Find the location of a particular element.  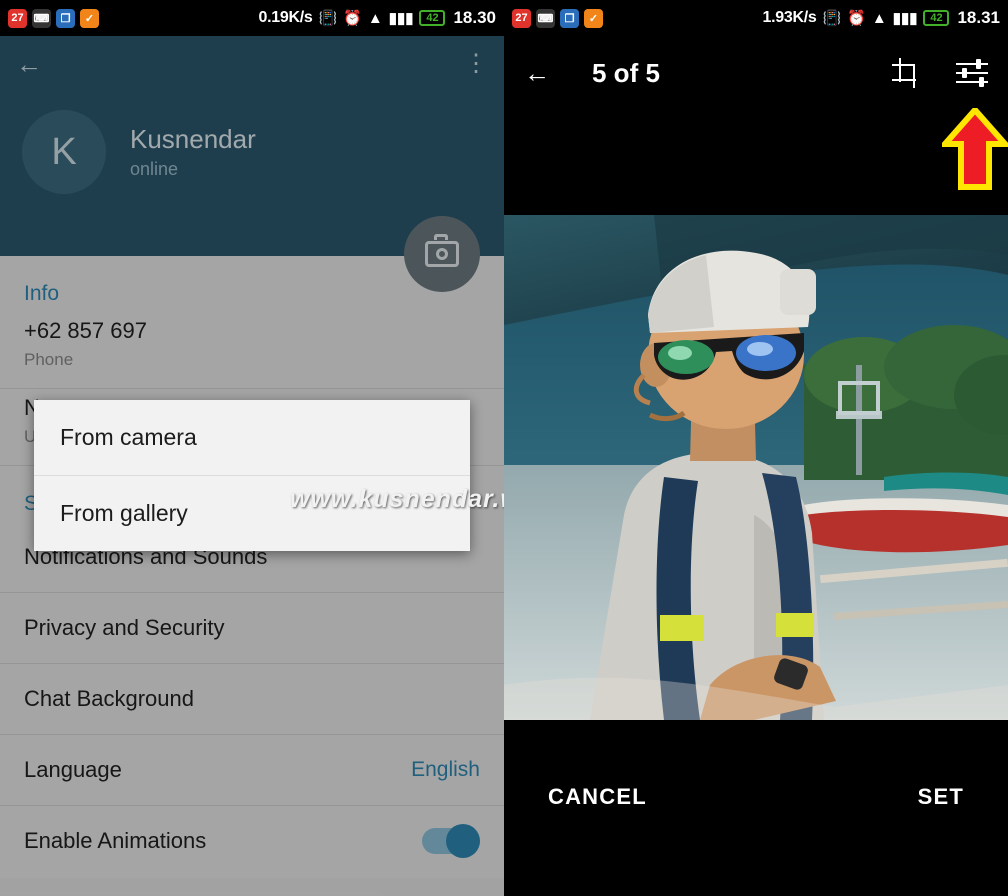

crop-icon is located at coordinates (907, 73).